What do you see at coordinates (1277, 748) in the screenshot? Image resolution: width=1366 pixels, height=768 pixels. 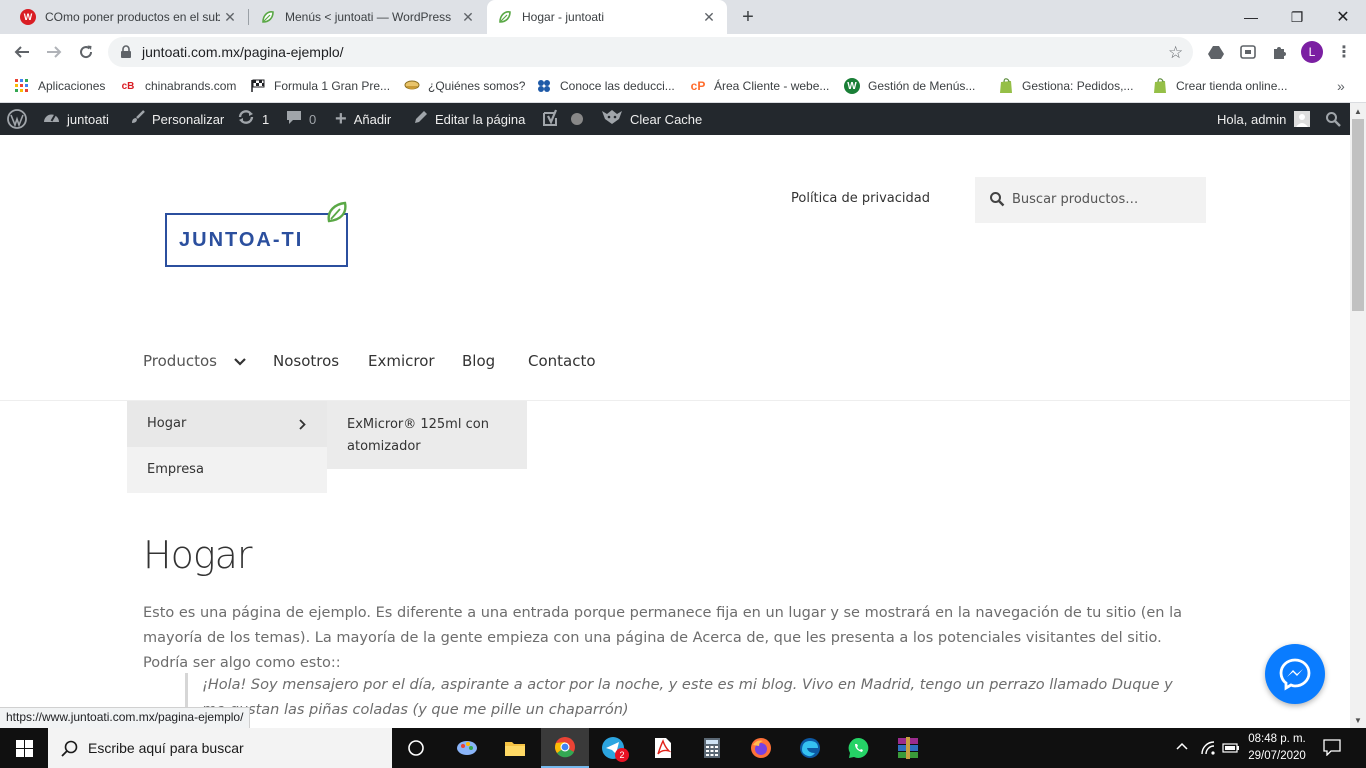 I see `taskbar-clock: 08:48 p. m. 29/07/2020` at bounding box center [1277, 748].